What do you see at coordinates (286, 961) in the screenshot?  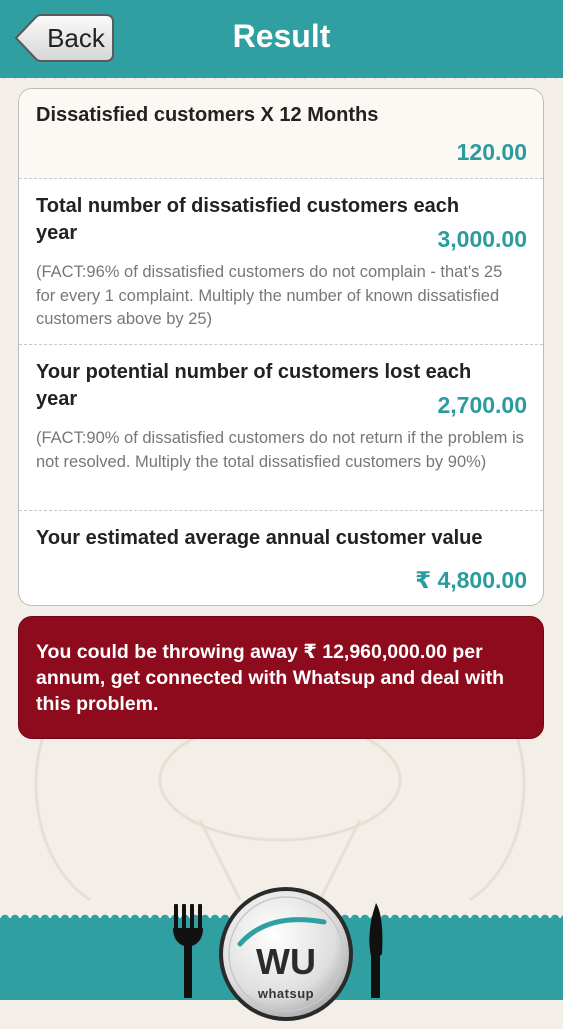 I see `logo-mark-text: WU` at bounding box center [286, 961].